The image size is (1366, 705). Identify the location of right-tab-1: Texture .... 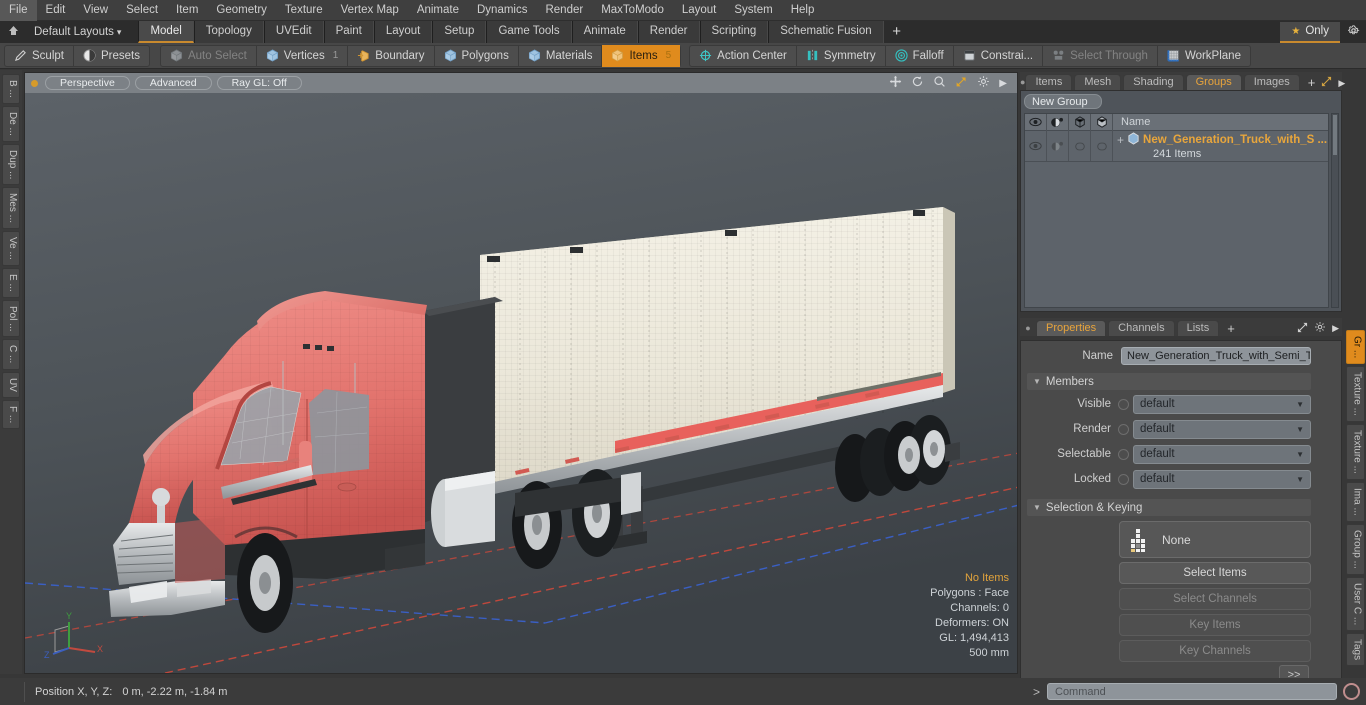
(1355, 394).